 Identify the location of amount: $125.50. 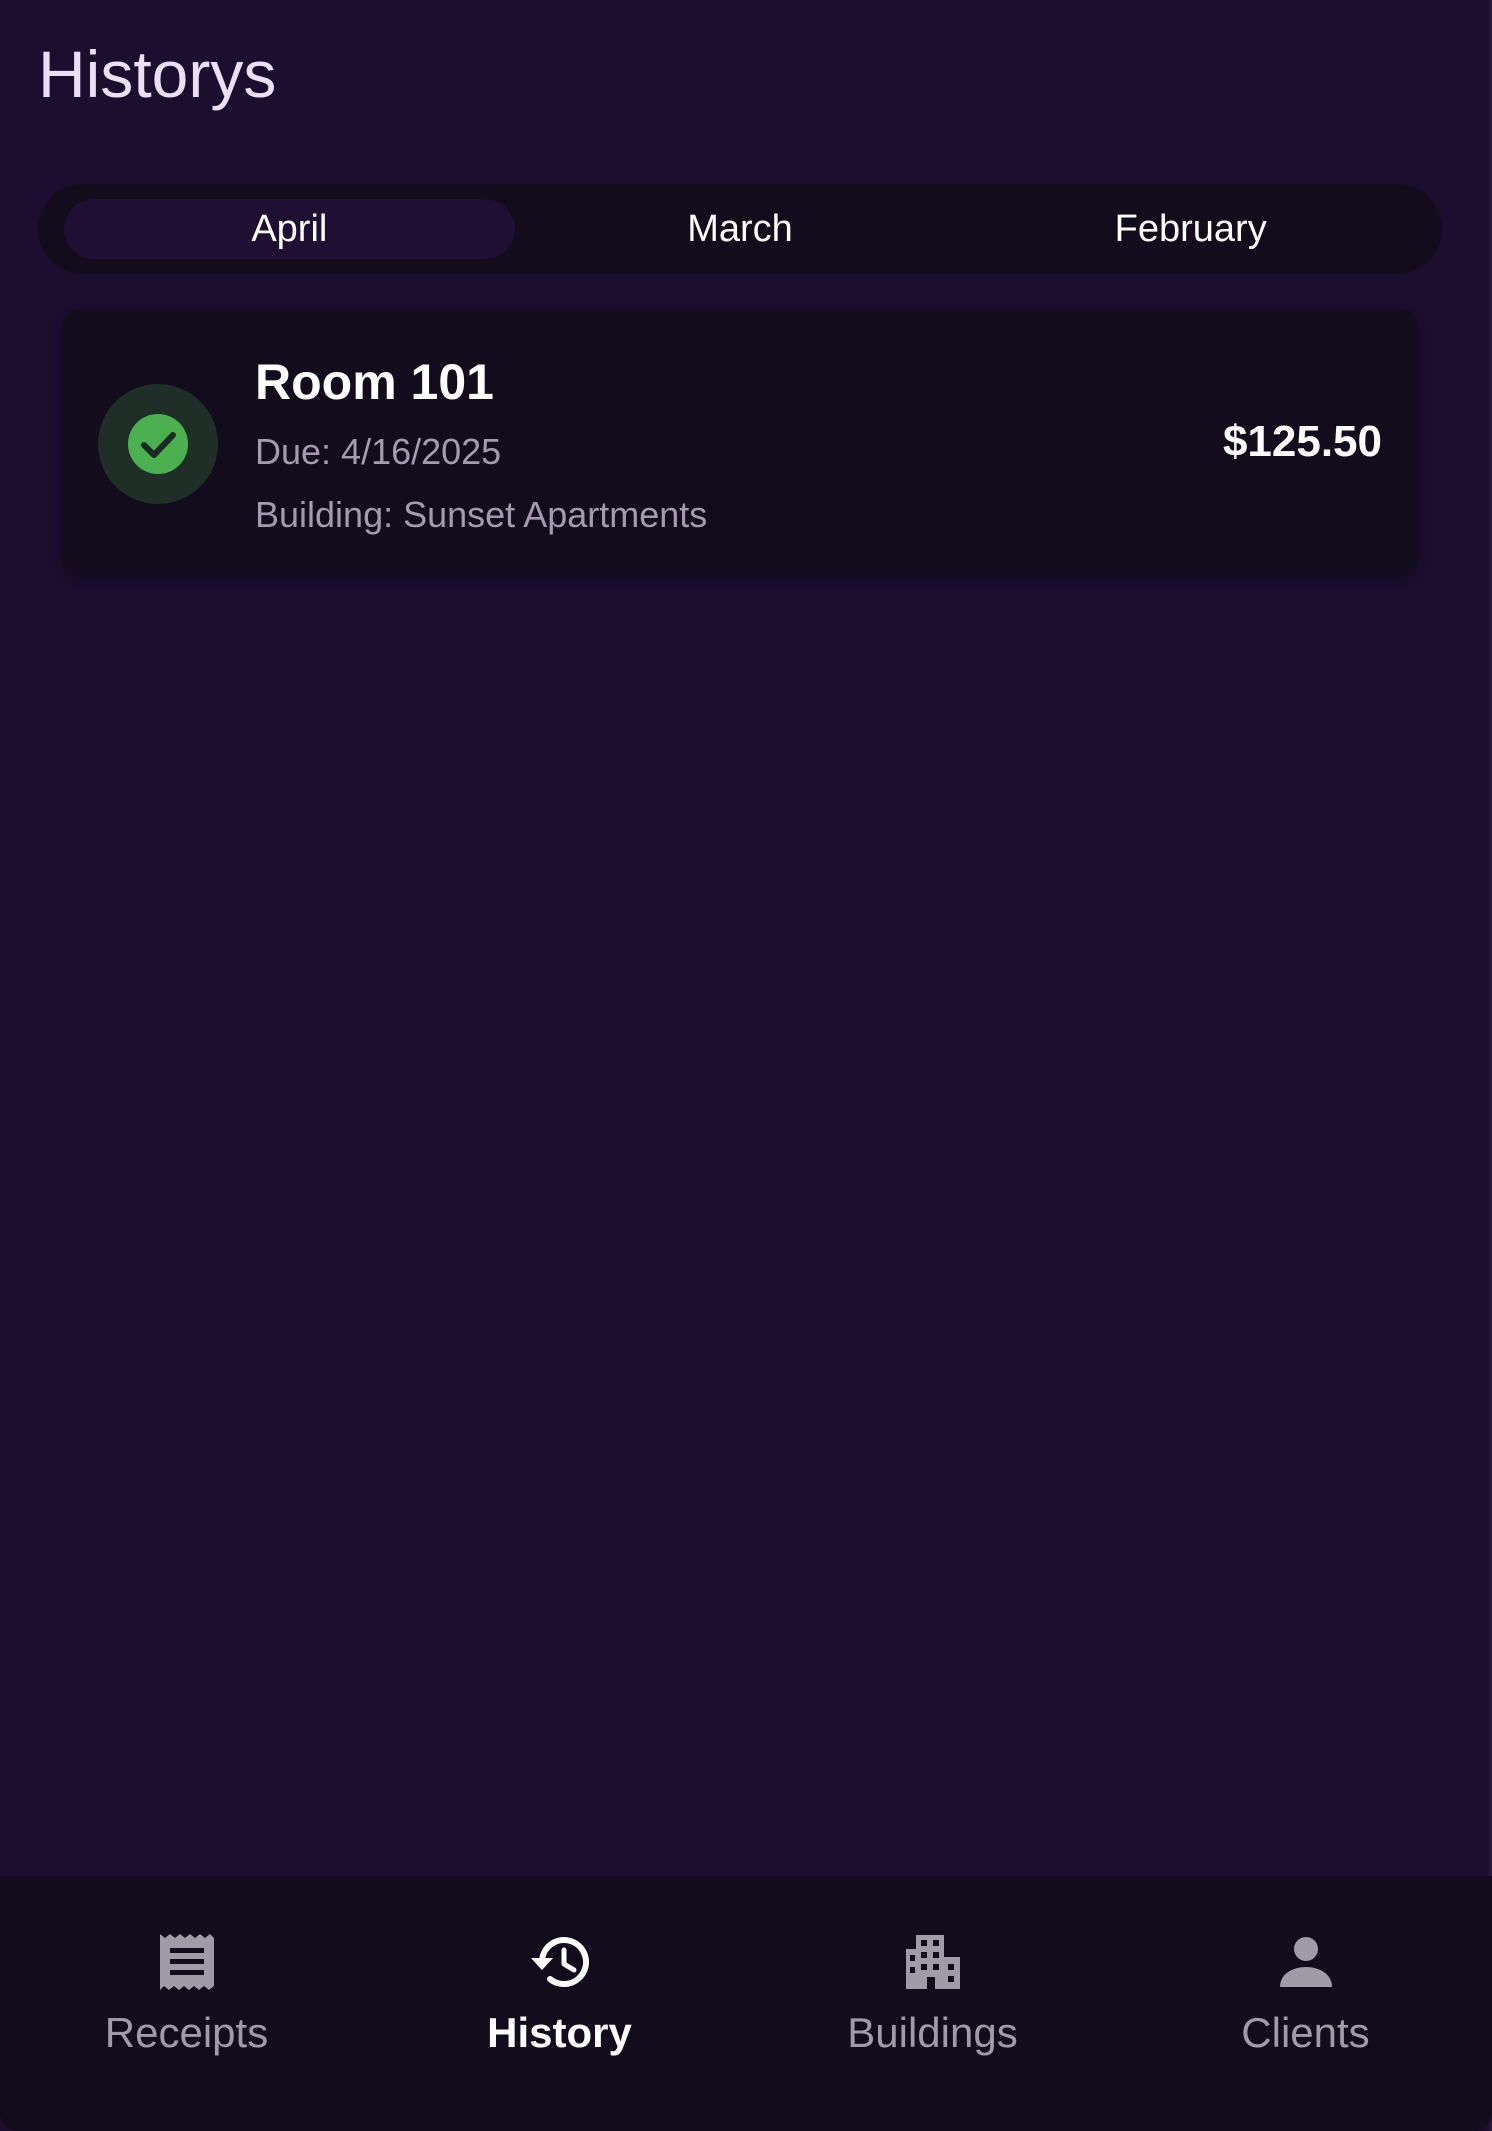
(1302, 441).